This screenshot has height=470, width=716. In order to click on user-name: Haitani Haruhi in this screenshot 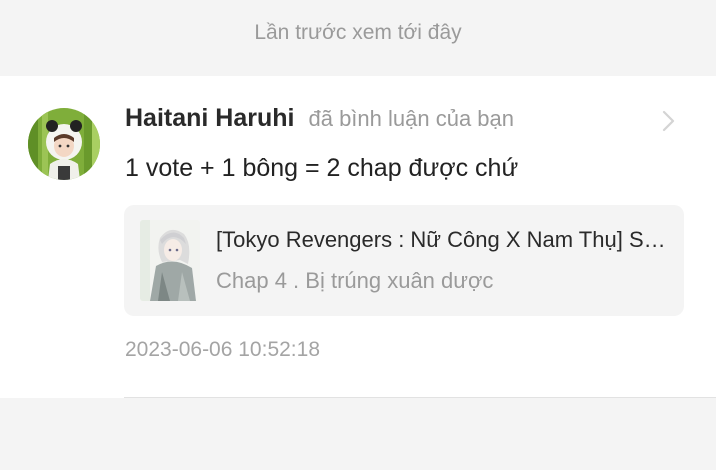, I will do `click(209, 118)`.